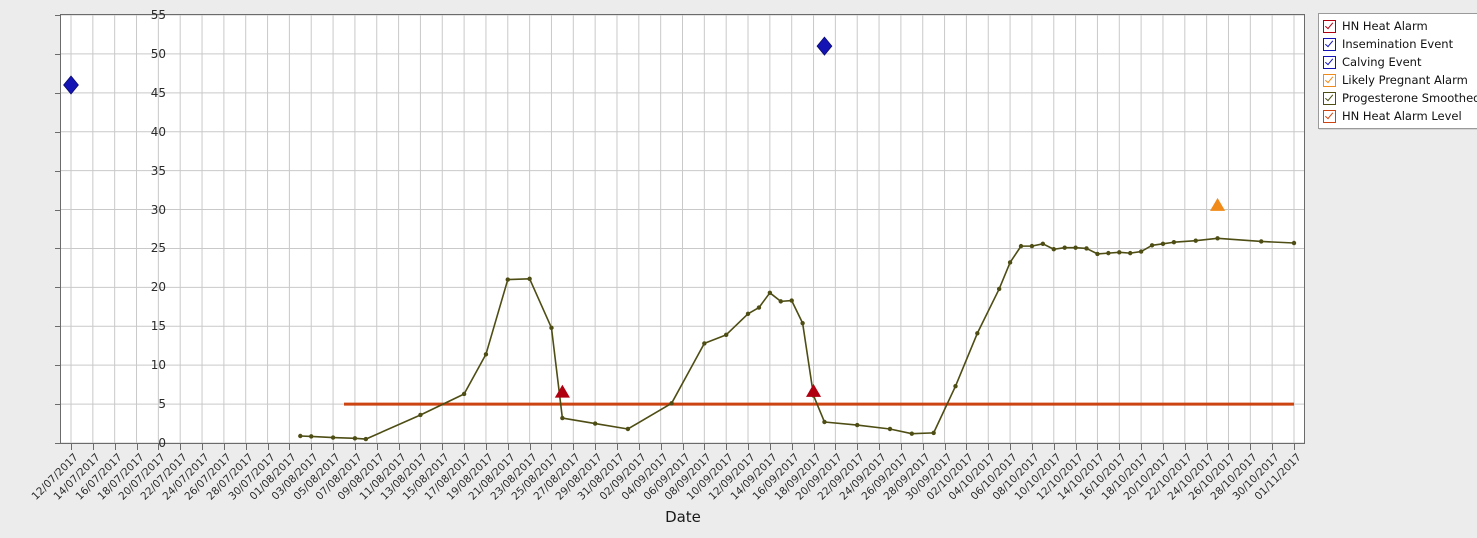  Describe the element at coordinates (71, 85) in the screenshot. I see `calving-event-marker` at that location.